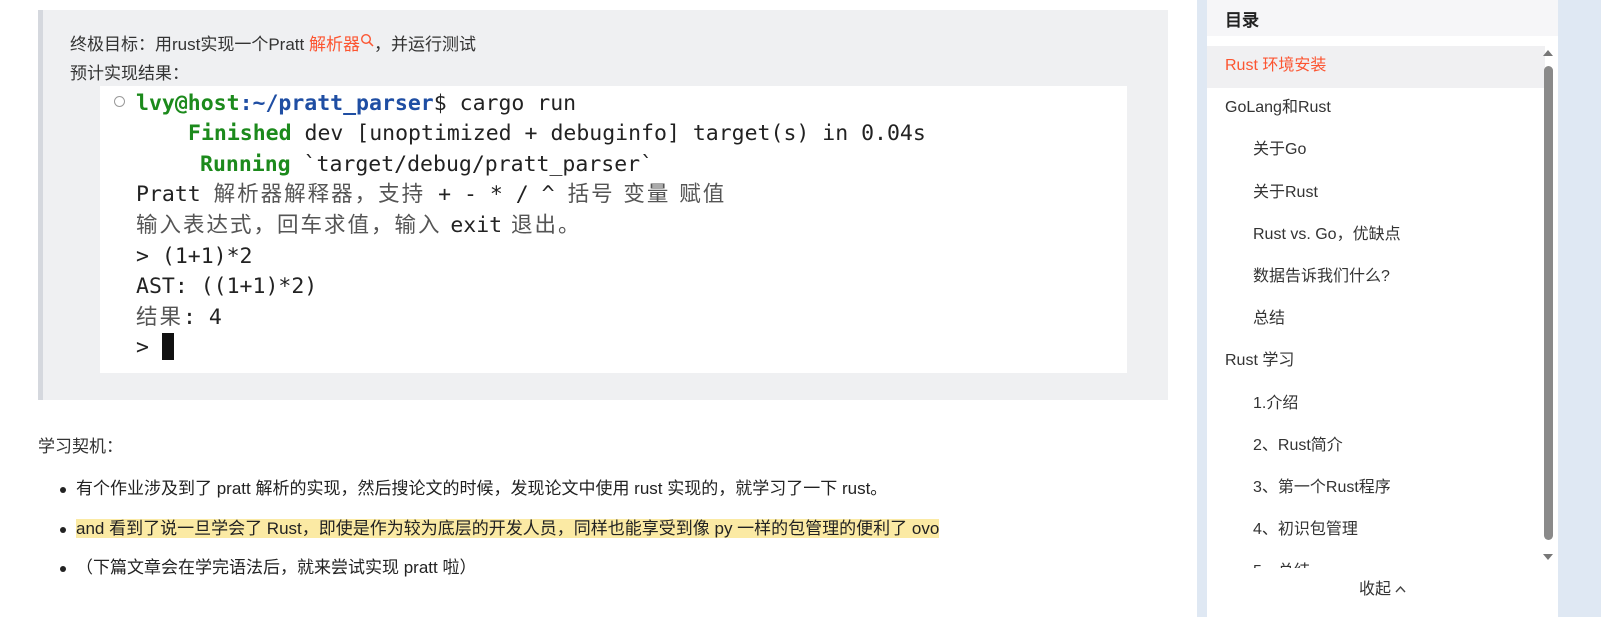 Image resolution: width=1601 pixels, height=617 pixels. Describe the element at coordinates (155, 348) in the screenshot. I see `terminal-prompt-line: >` at that location.